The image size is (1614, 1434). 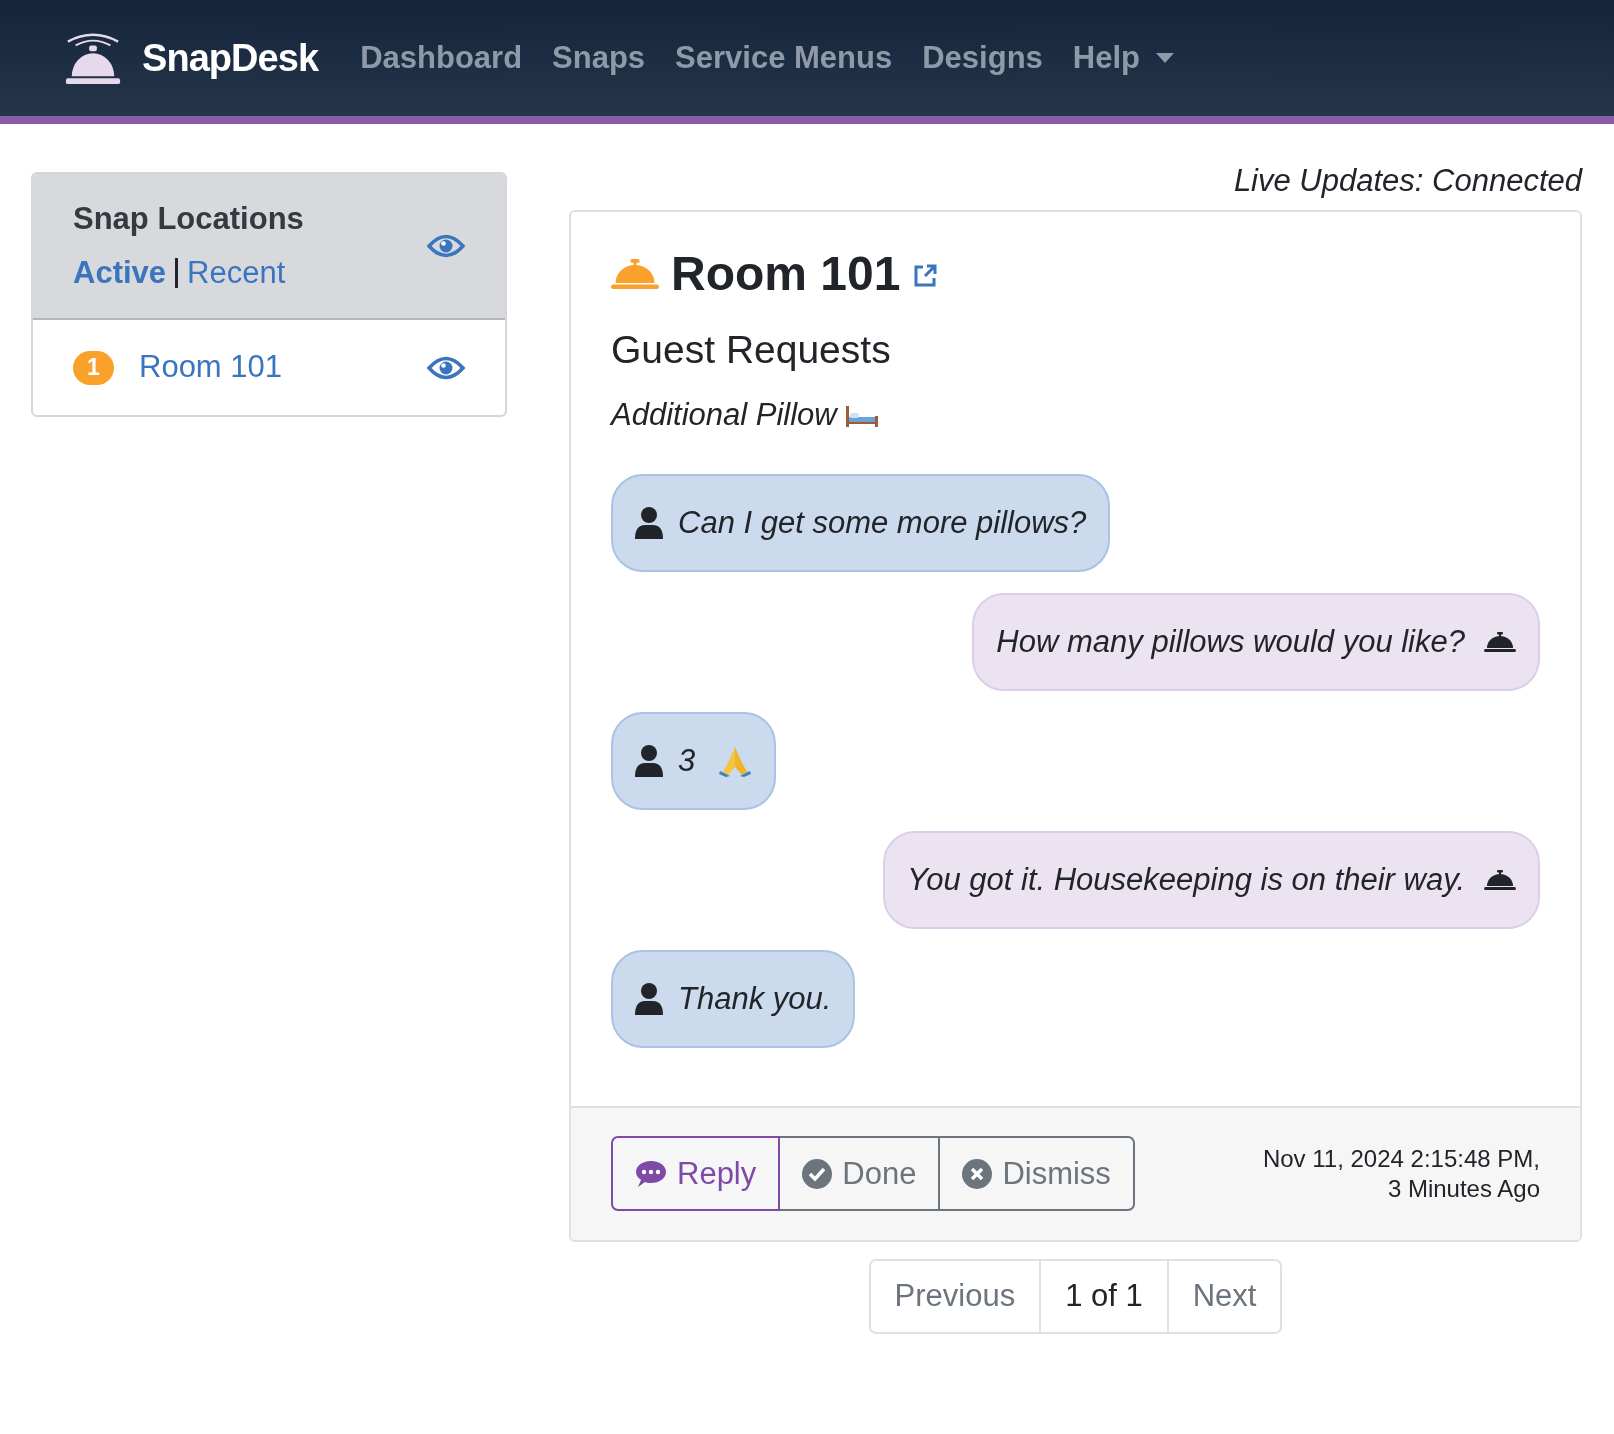 I want to click on bed-icon, so click(x=861, y=415).